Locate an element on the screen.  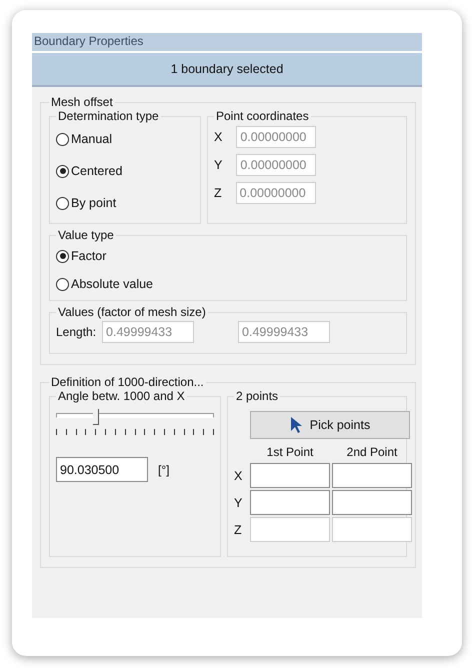
group-title: Mesh offset is located at coordinates (82, 102).